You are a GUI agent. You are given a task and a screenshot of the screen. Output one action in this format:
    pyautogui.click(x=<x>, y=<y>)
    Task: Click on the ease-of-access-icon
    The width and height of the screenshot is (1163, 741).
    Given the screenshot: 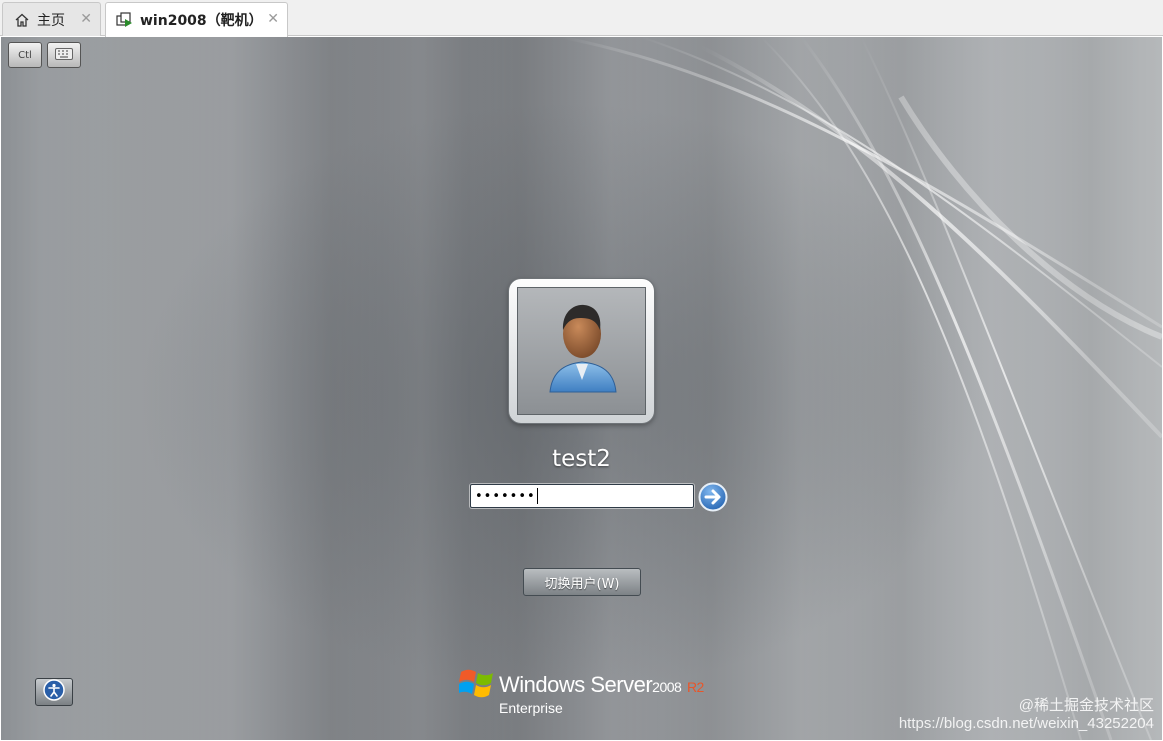 What is the action you would take?
    pyautogui.click(x=54, y=692)
    